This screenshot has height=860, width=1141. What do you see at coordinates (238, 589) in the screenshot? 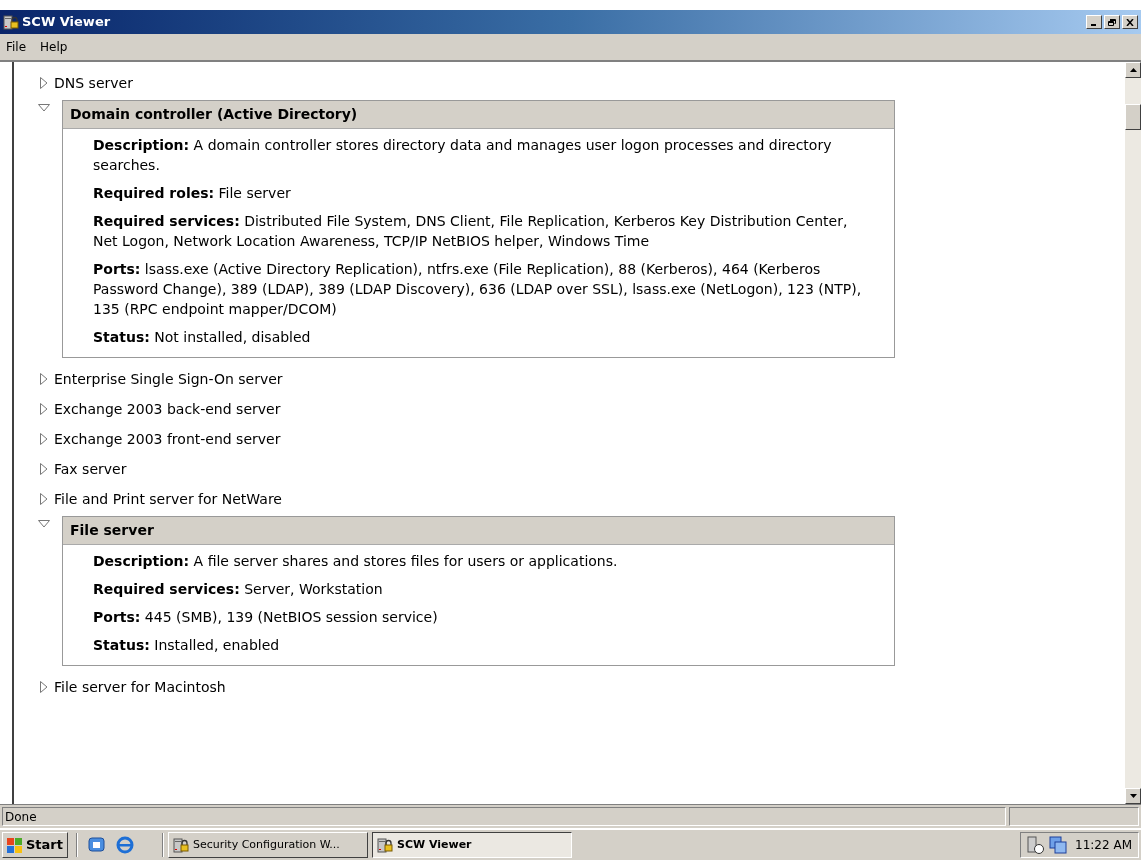
I see `detail-text: Required services: Server, Workstation` at bounding box center [238, 589].